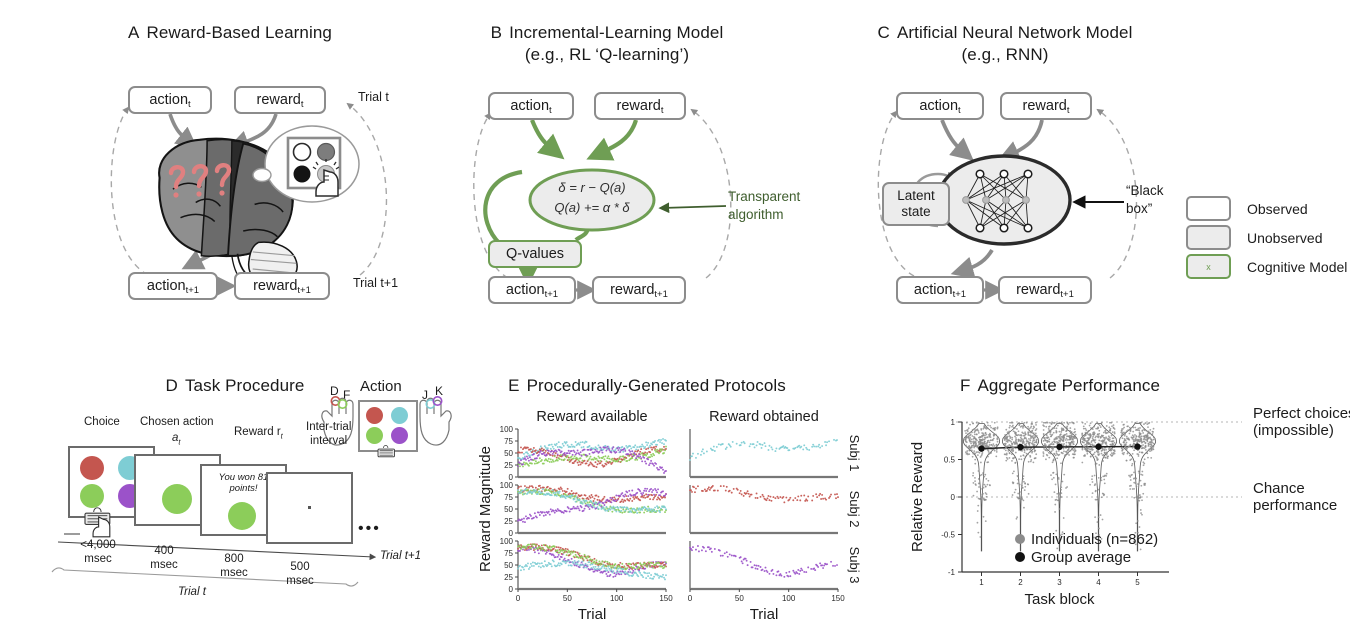  Describe the element at coordinates (1014, 32) in the screenshot. I see `panel-c-title-text: Artificial Neural Network Model` at that location.